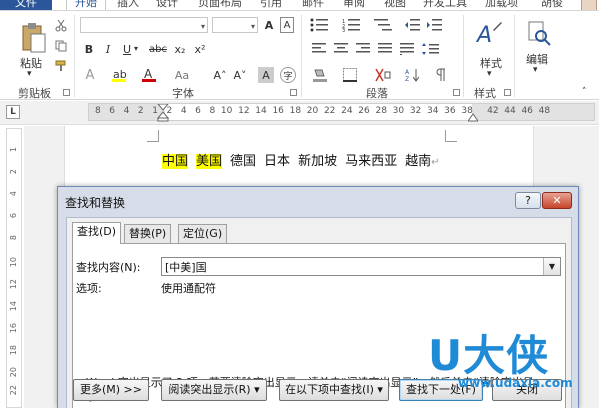 This screenshot has height=408, width=599. I want to click on tab-design: 设计, so click(167, 5).